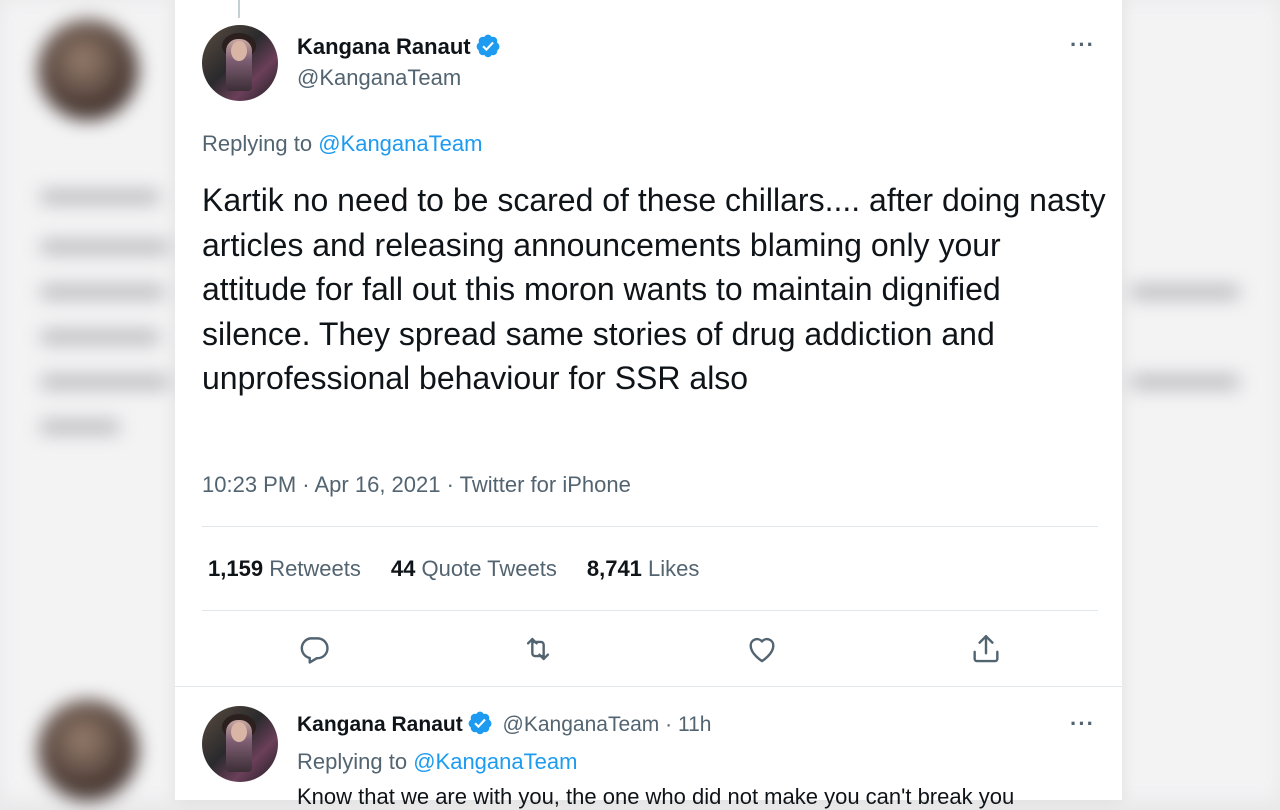 This screenshot has height=810, width=1280. Describe the element at coordinates (384, 46) in the screenshot. I see `author-name-text: Kangana Ranaut` at that location.